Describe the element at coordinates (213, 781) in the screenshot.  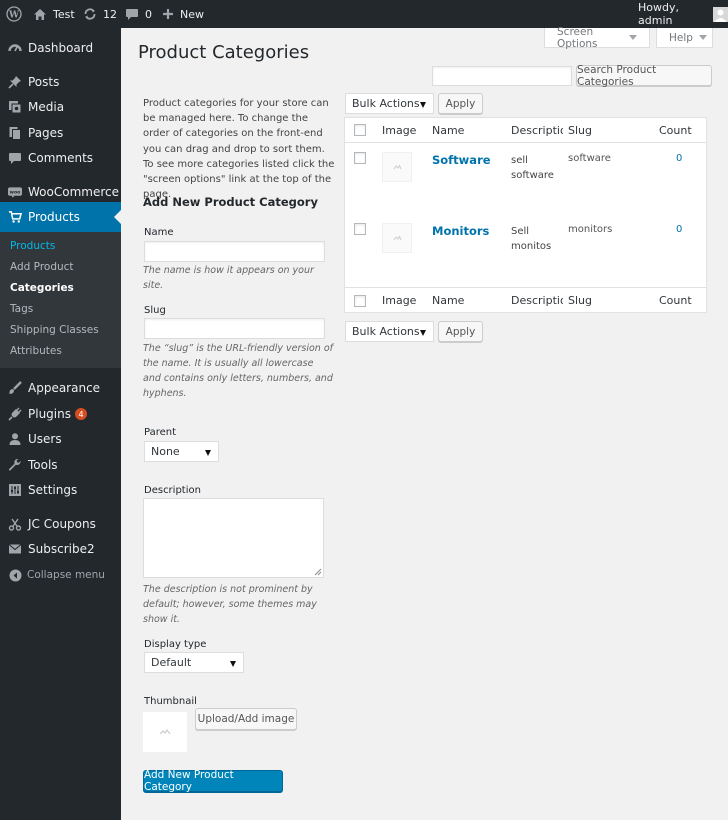
I see `add-new-category-button: Add New Product Category` at that location.